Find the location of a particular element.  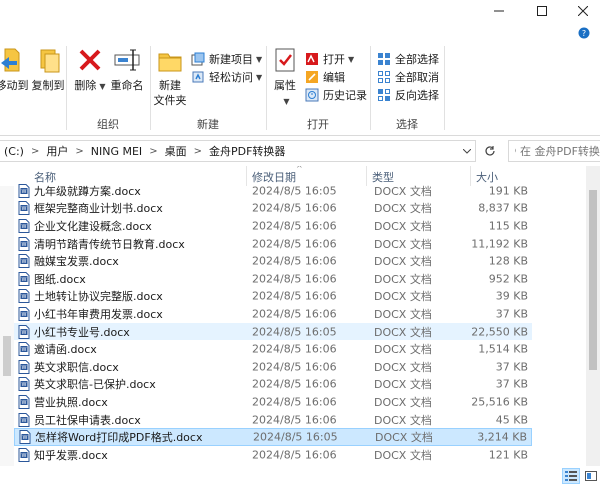

minimize-button is located at coordinates (499, 11).